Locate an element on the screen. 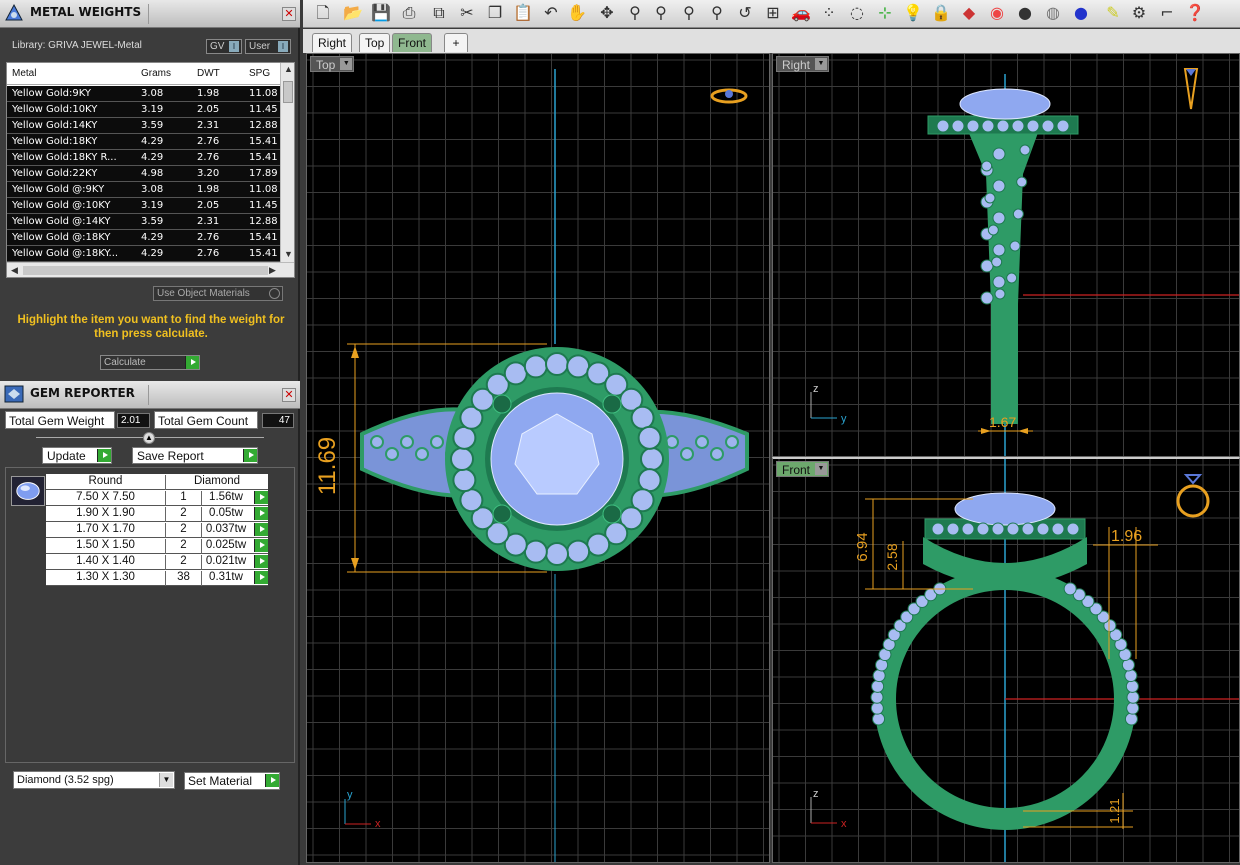 The image size is (1240, 865). help-icon: ❓ is located at coordinates (1195, 13).